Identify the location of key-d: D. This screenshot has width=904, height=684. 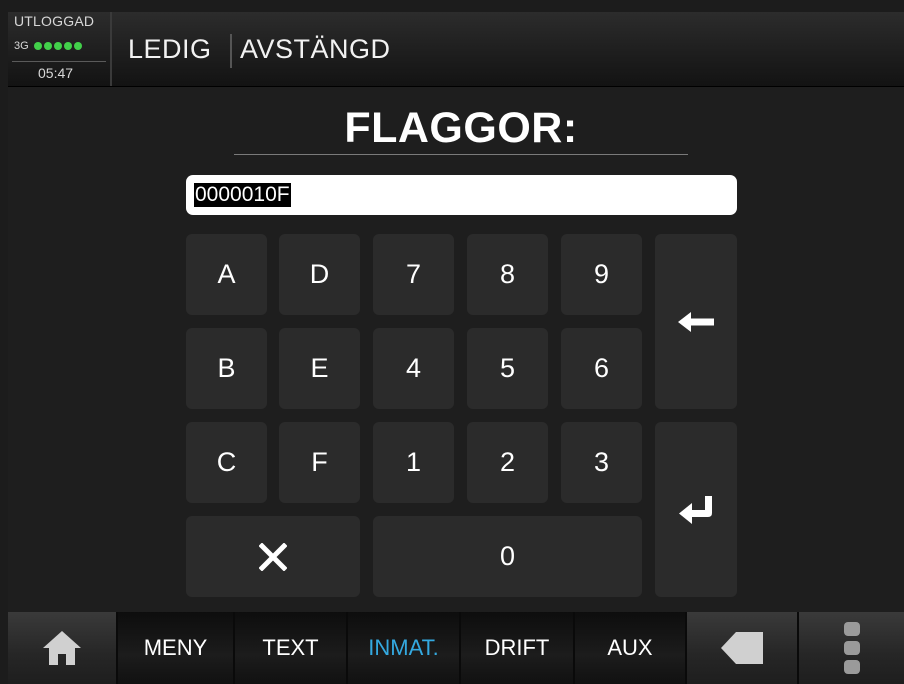
(319, 274).